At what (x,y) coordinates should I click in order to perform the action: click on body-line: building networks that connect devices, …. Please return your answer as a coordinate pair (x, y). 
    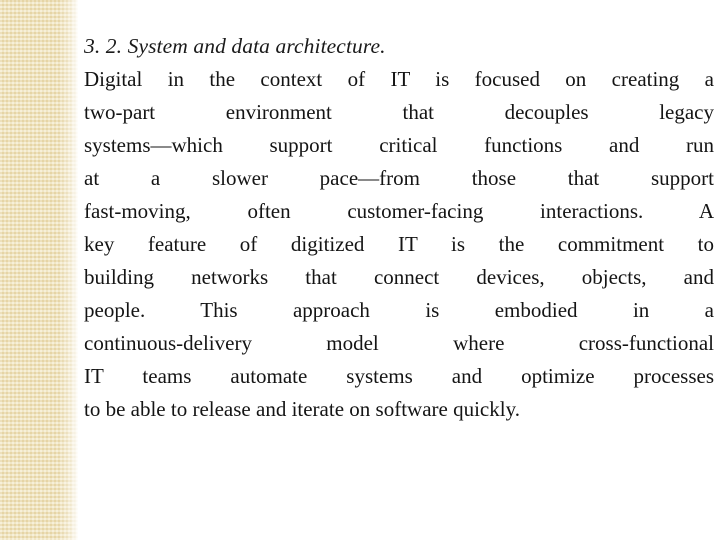
    Looking at the image, I should click on (399, 277).